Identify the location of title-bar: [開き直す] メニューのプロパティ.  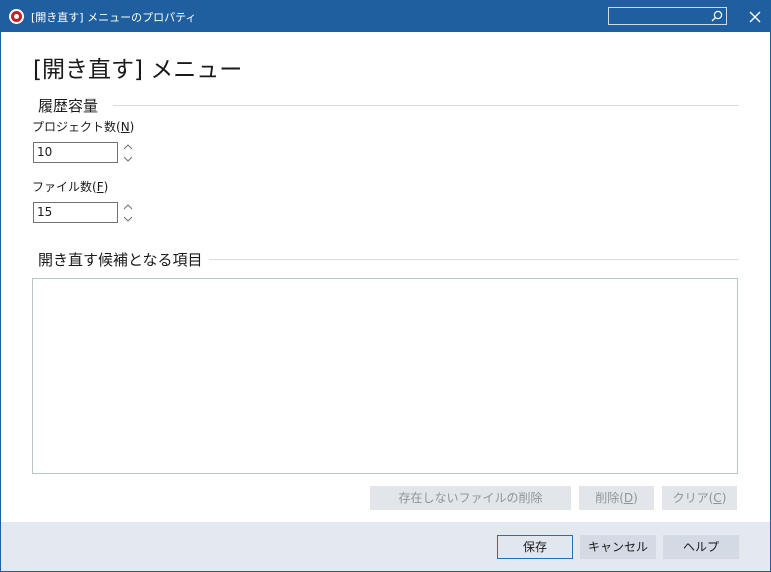
(385, 16).